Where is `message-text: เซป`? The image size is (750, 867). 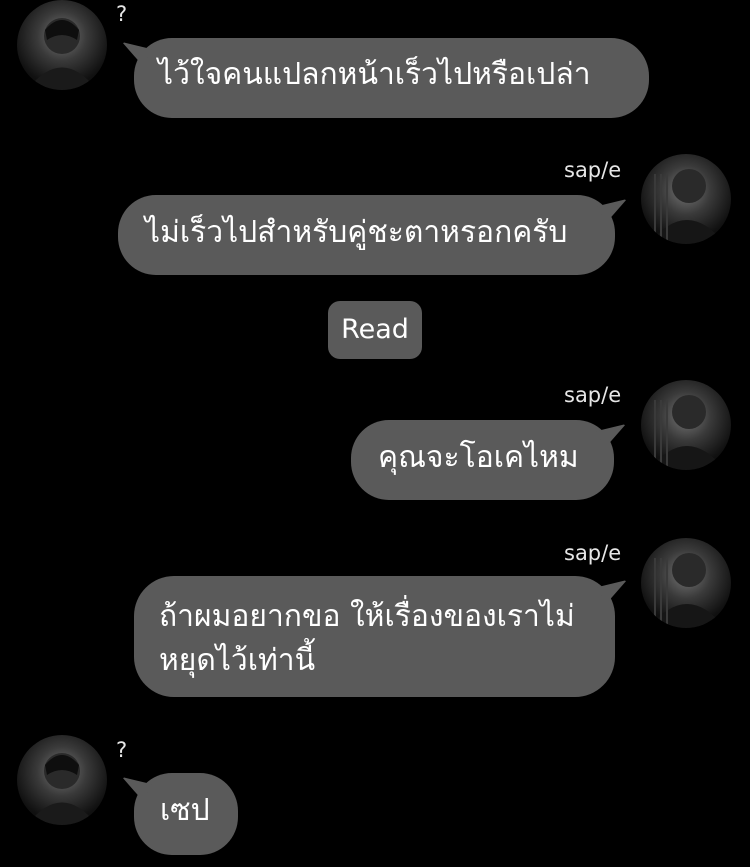
message-text: เซป is located at coordinates (185, 810).